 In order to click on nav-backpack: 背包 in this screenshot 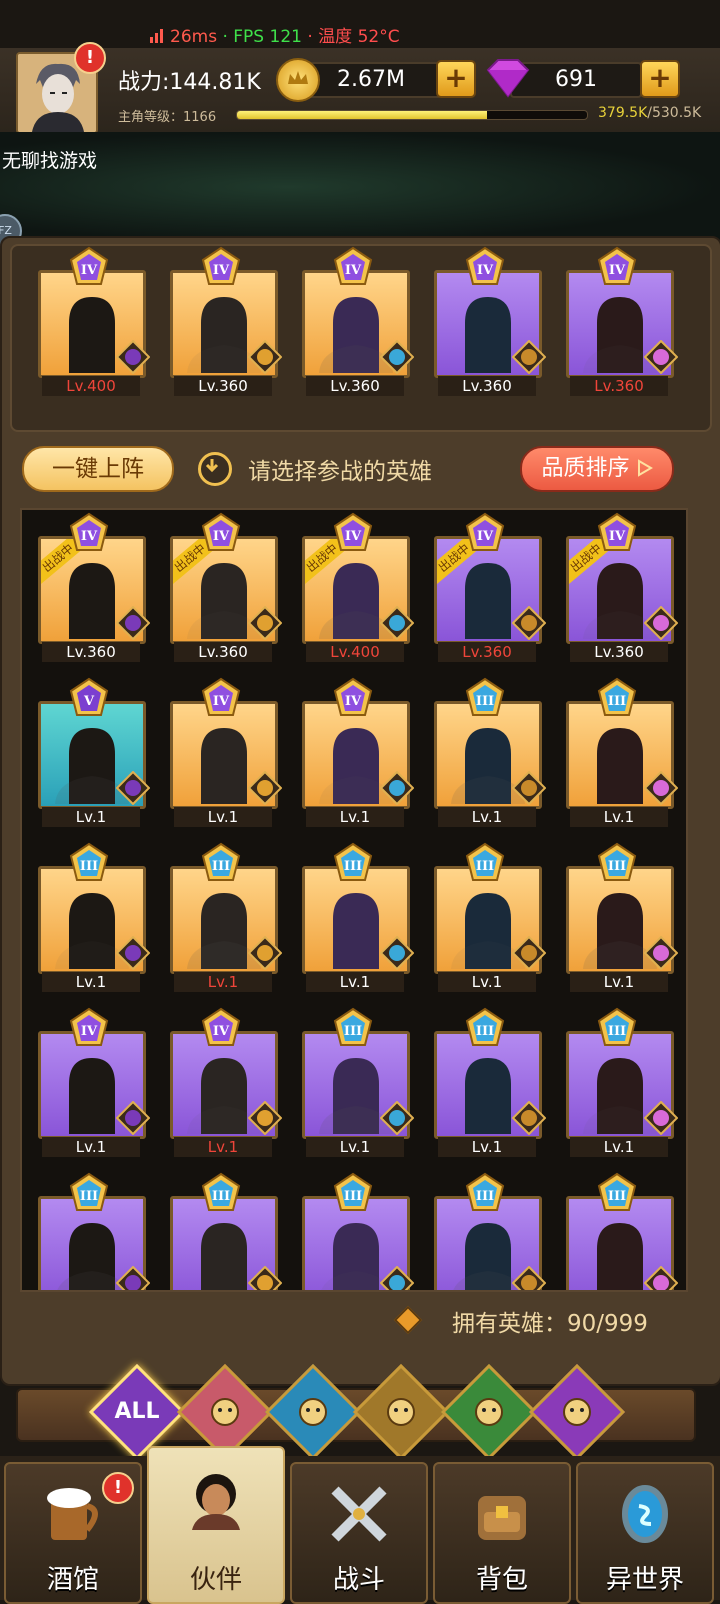, I will do `click(502, 1533)`.